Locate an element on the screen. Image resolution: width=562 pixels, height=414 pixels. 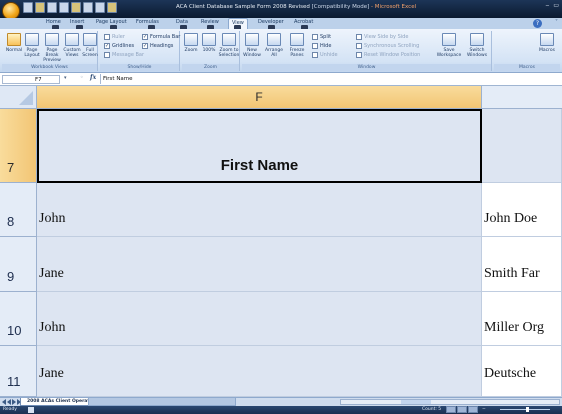
custom-views-icon is located at coordinates (72, 39).